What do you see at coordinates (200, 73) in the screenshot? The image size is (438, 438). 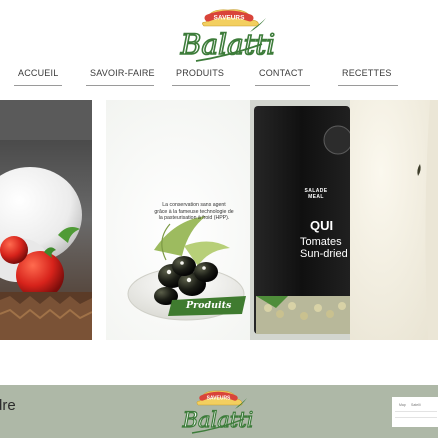 I see `nav-item-produits: PRODUITS` at bounding box center [200, 73].